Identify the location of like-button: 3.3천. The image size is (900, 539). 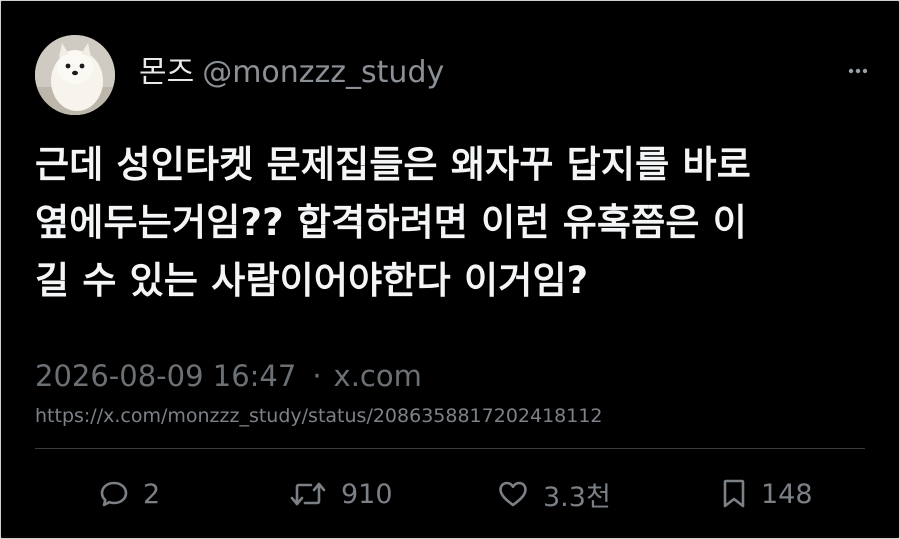
(554, 494).